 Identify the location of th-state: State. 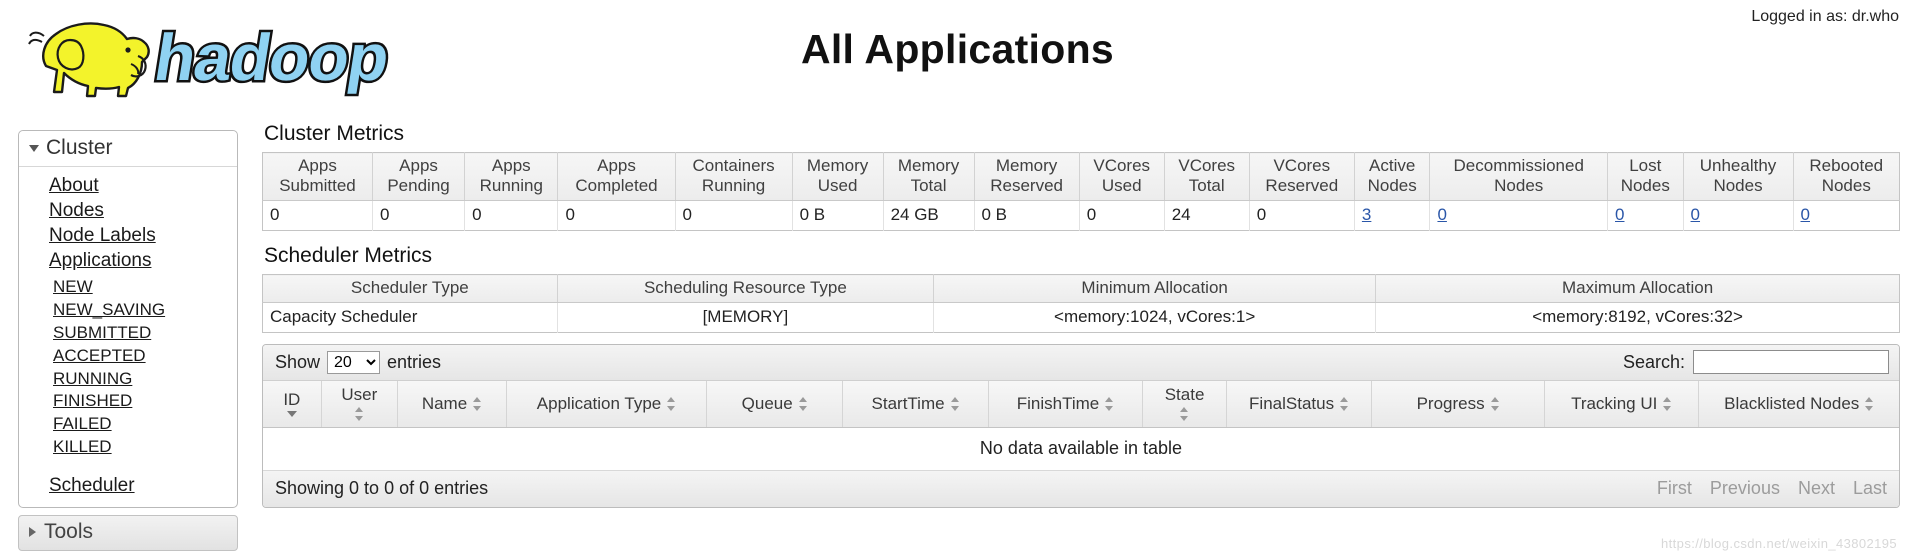
(1184, 405).